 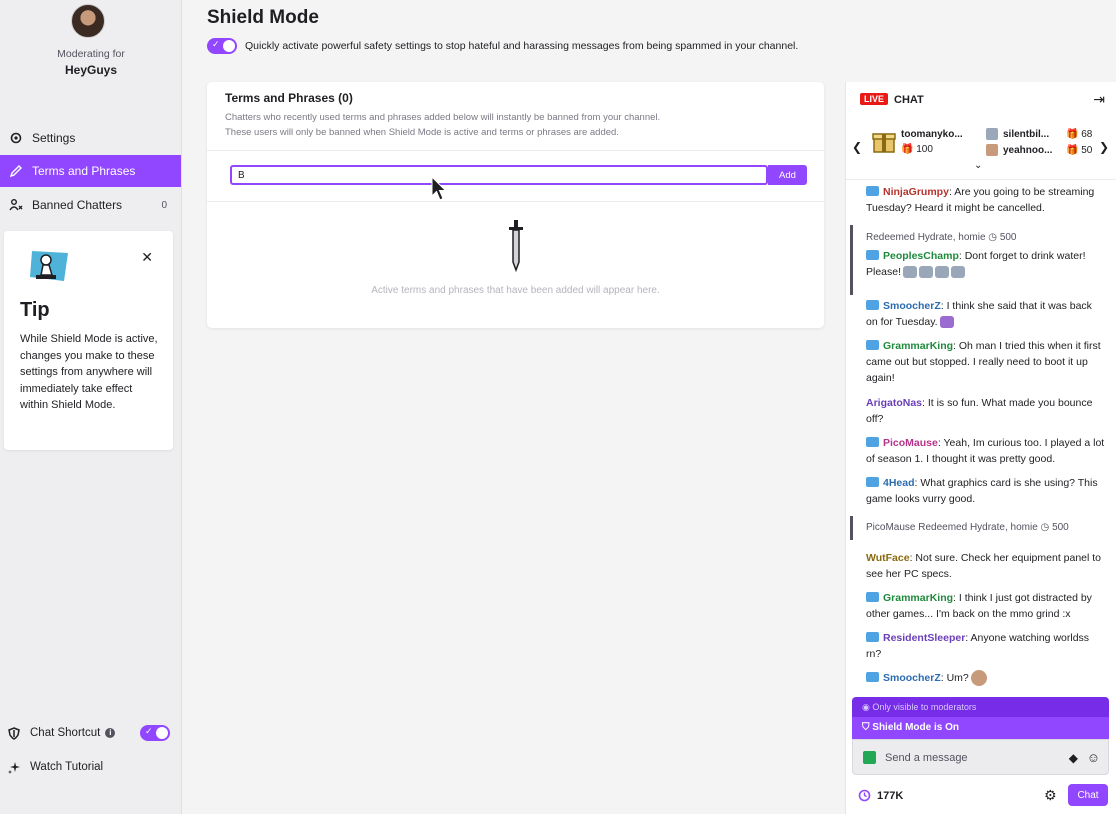 What do you see at coordinates (1104, 147) in the screenshot?
I see `chevron-right-icon: ❯` at bounding box center [1104, 147].